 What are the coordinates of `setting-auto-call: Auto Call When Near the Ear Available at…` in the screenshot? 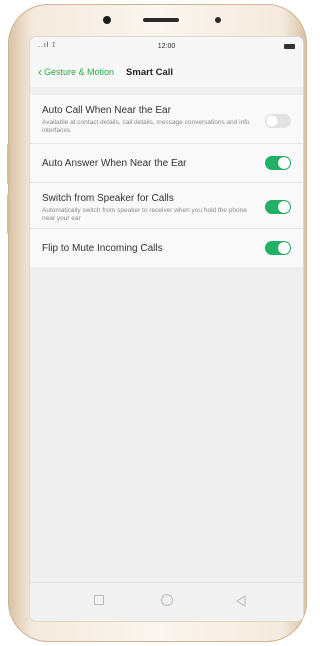 It's located at (166, 119).